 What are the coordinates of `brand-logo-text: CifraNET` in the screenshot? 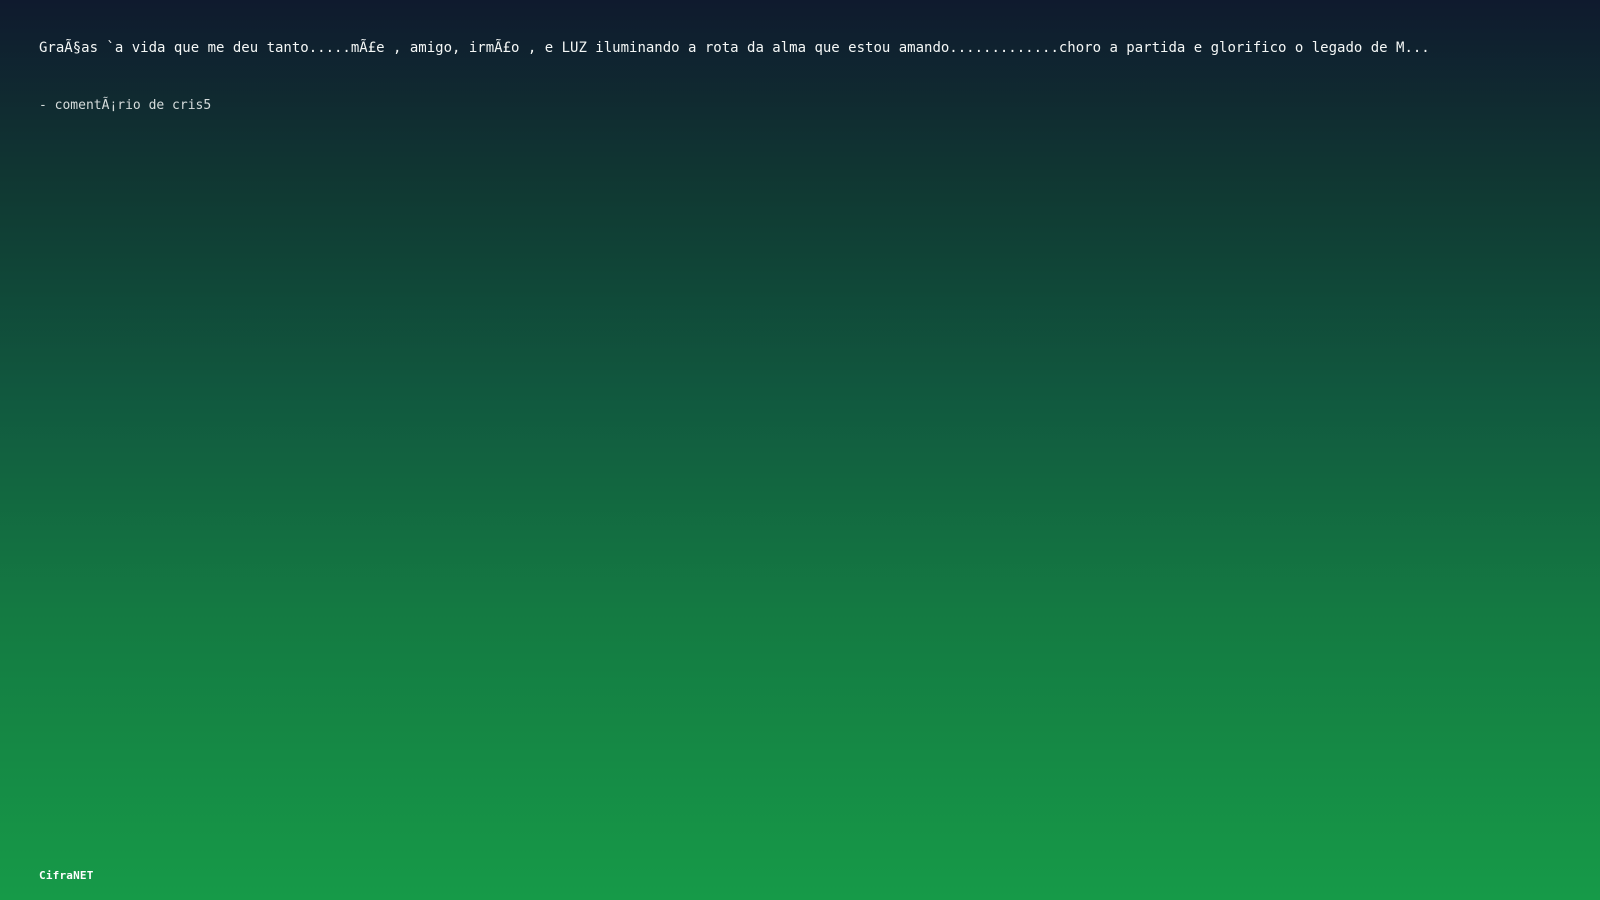 It's located at (66, 875).